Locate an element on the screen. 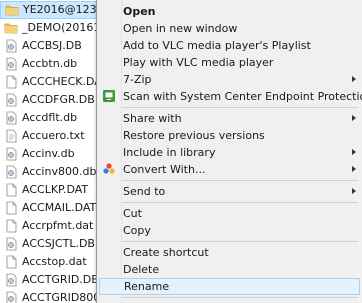 The image size is (362, 303). menu-item-label: Create shortcut is located at coordinates (166, 252).